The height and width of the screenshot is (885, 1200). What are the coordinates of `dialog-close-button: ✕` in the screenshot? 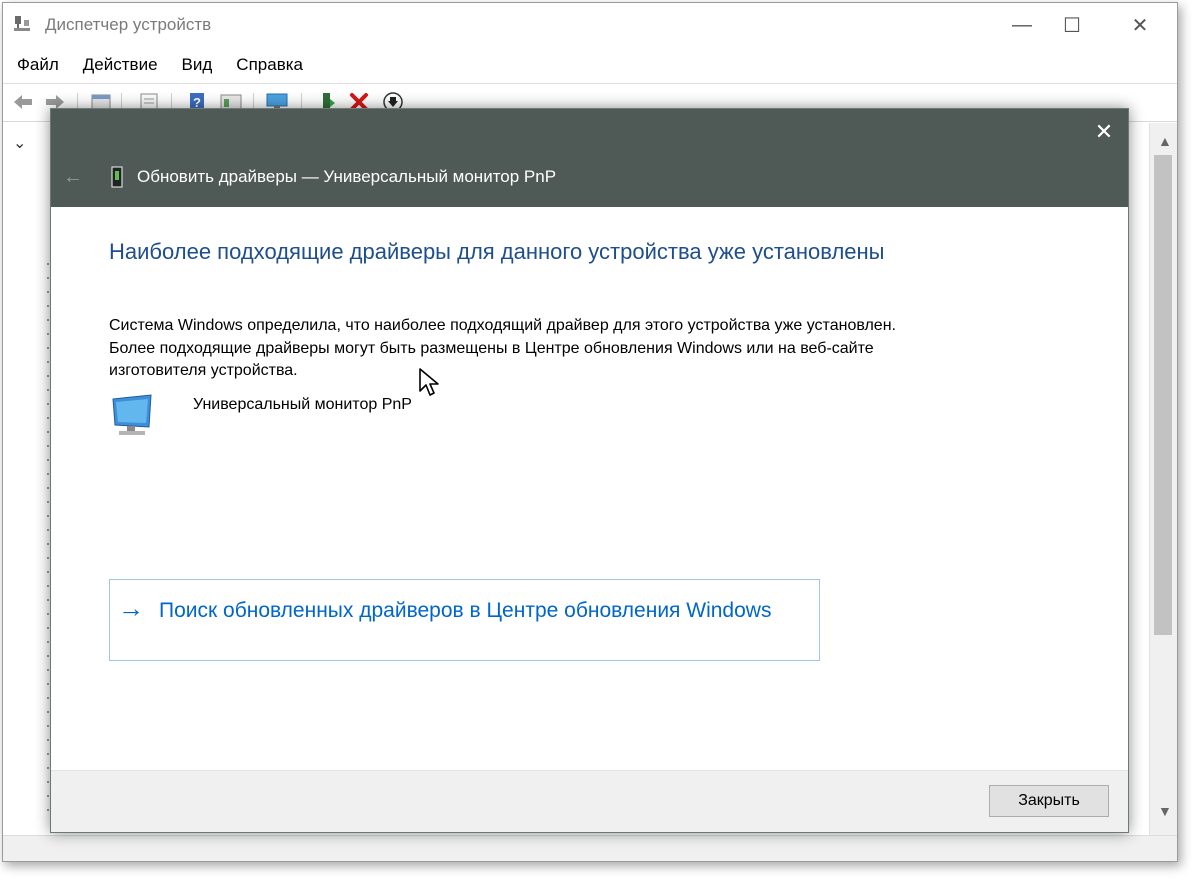 It's located at (1104, 132).